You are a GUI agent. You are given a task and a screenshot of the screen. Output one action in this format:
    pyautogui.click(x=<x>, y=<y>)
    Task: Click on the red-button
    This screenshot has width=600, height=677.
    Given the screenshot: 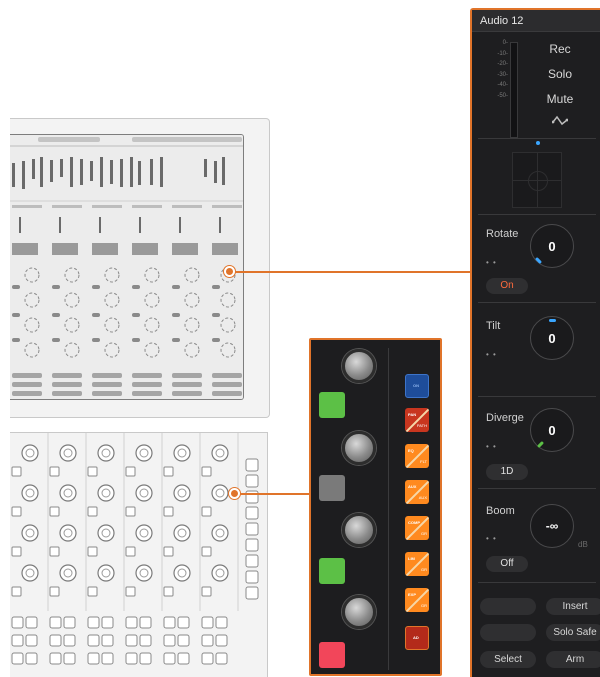 What is the action you would take?
    pyautogui.click(x=332, y=655)
    